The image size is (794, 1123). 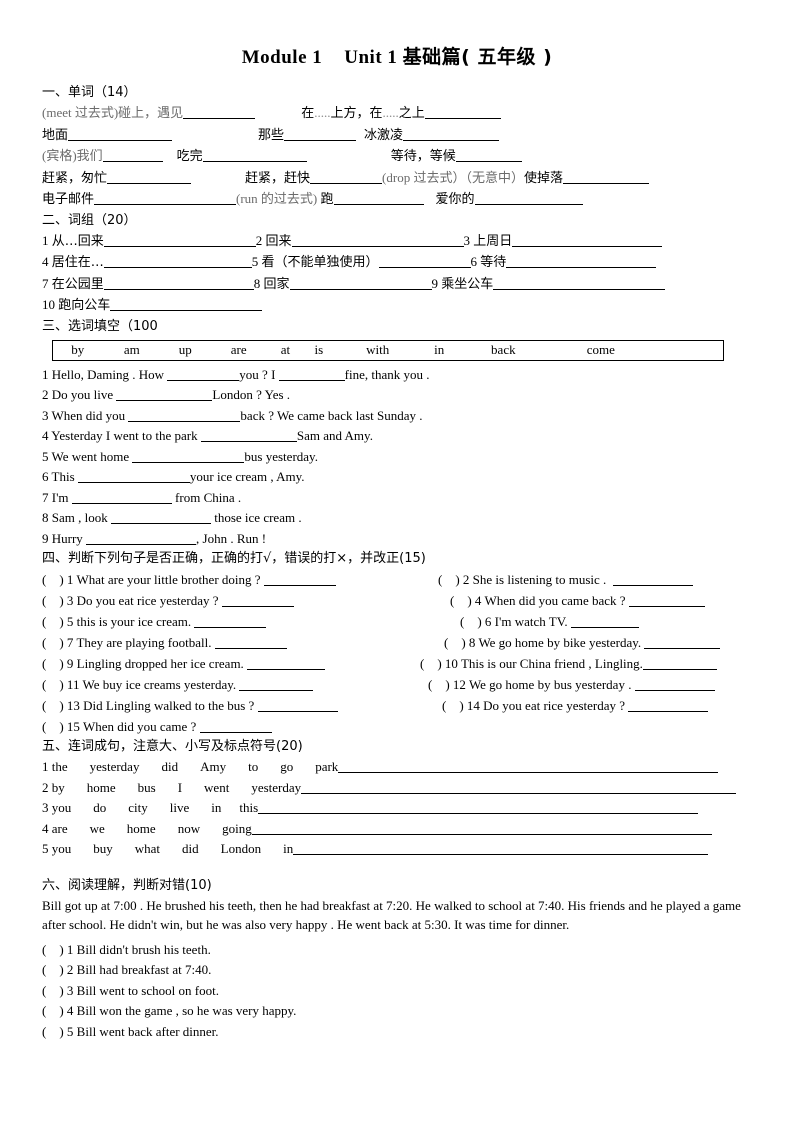 I want to click on section1-row-4: 赶紧，匆忙 赶紧，赶快 (drop 过去式）（无意中）使掉落, so click(x=397, y=179).